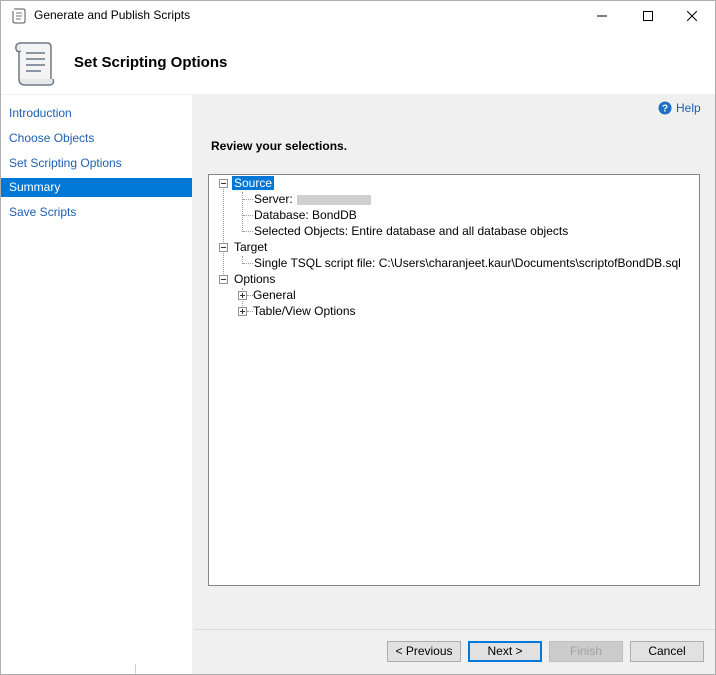 The width and height of the screenshot is (716, 675). I want to click on footer-divider, so click(454, 629).